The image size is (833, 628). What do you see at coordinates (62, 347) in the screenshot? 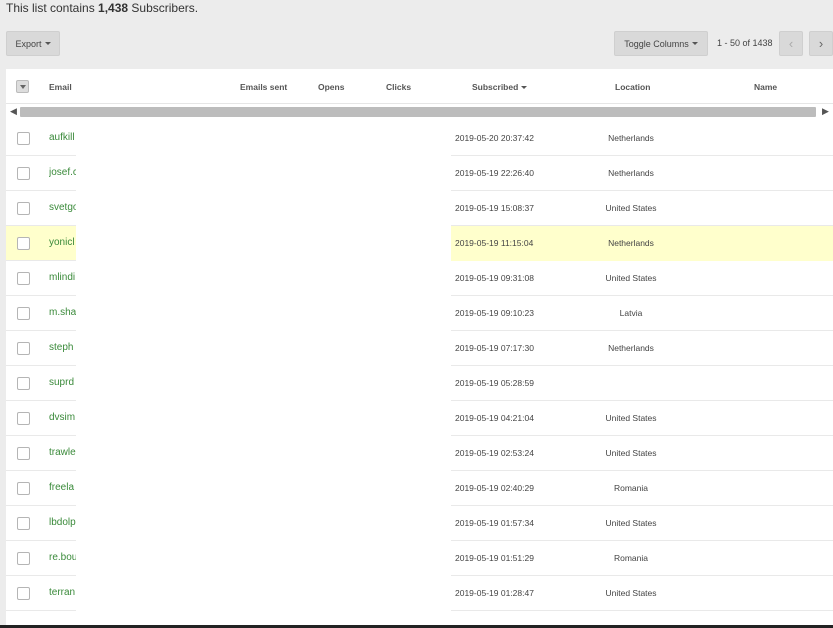
I see `subscriber-email-link: steph` at bounding box center [62, 347].